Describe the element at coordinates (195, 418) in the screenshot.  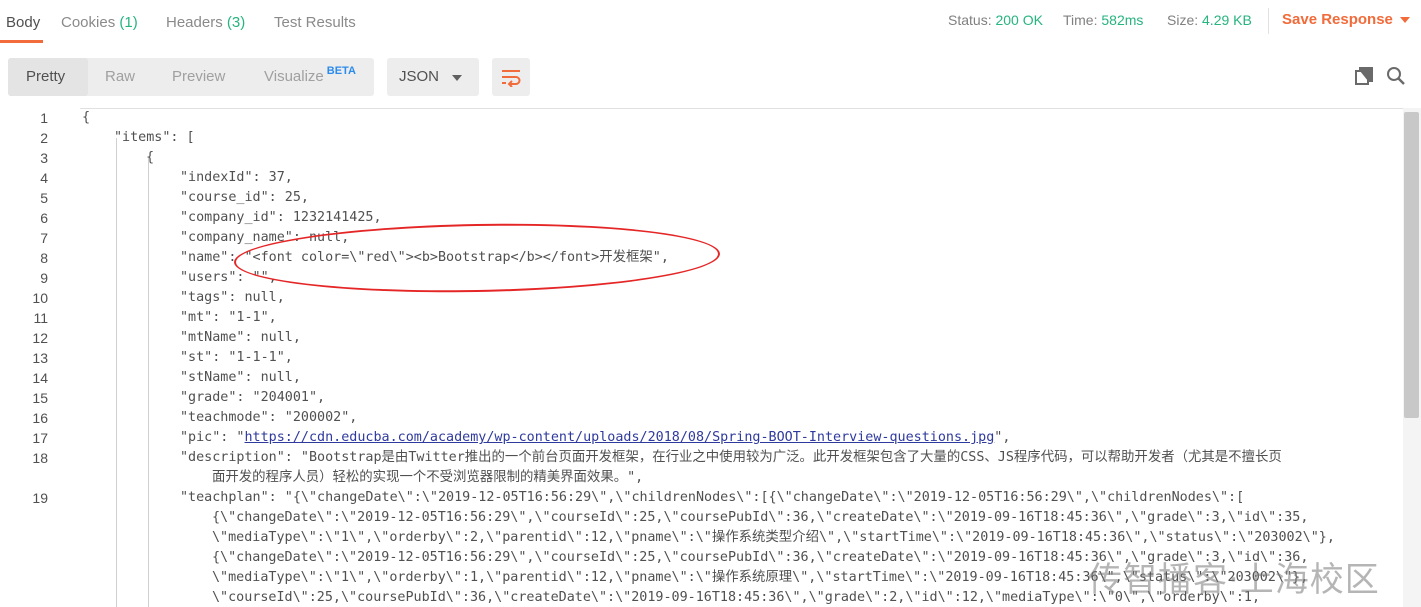
I see `code-line: 16 "teachmode": "200002",` at that location.